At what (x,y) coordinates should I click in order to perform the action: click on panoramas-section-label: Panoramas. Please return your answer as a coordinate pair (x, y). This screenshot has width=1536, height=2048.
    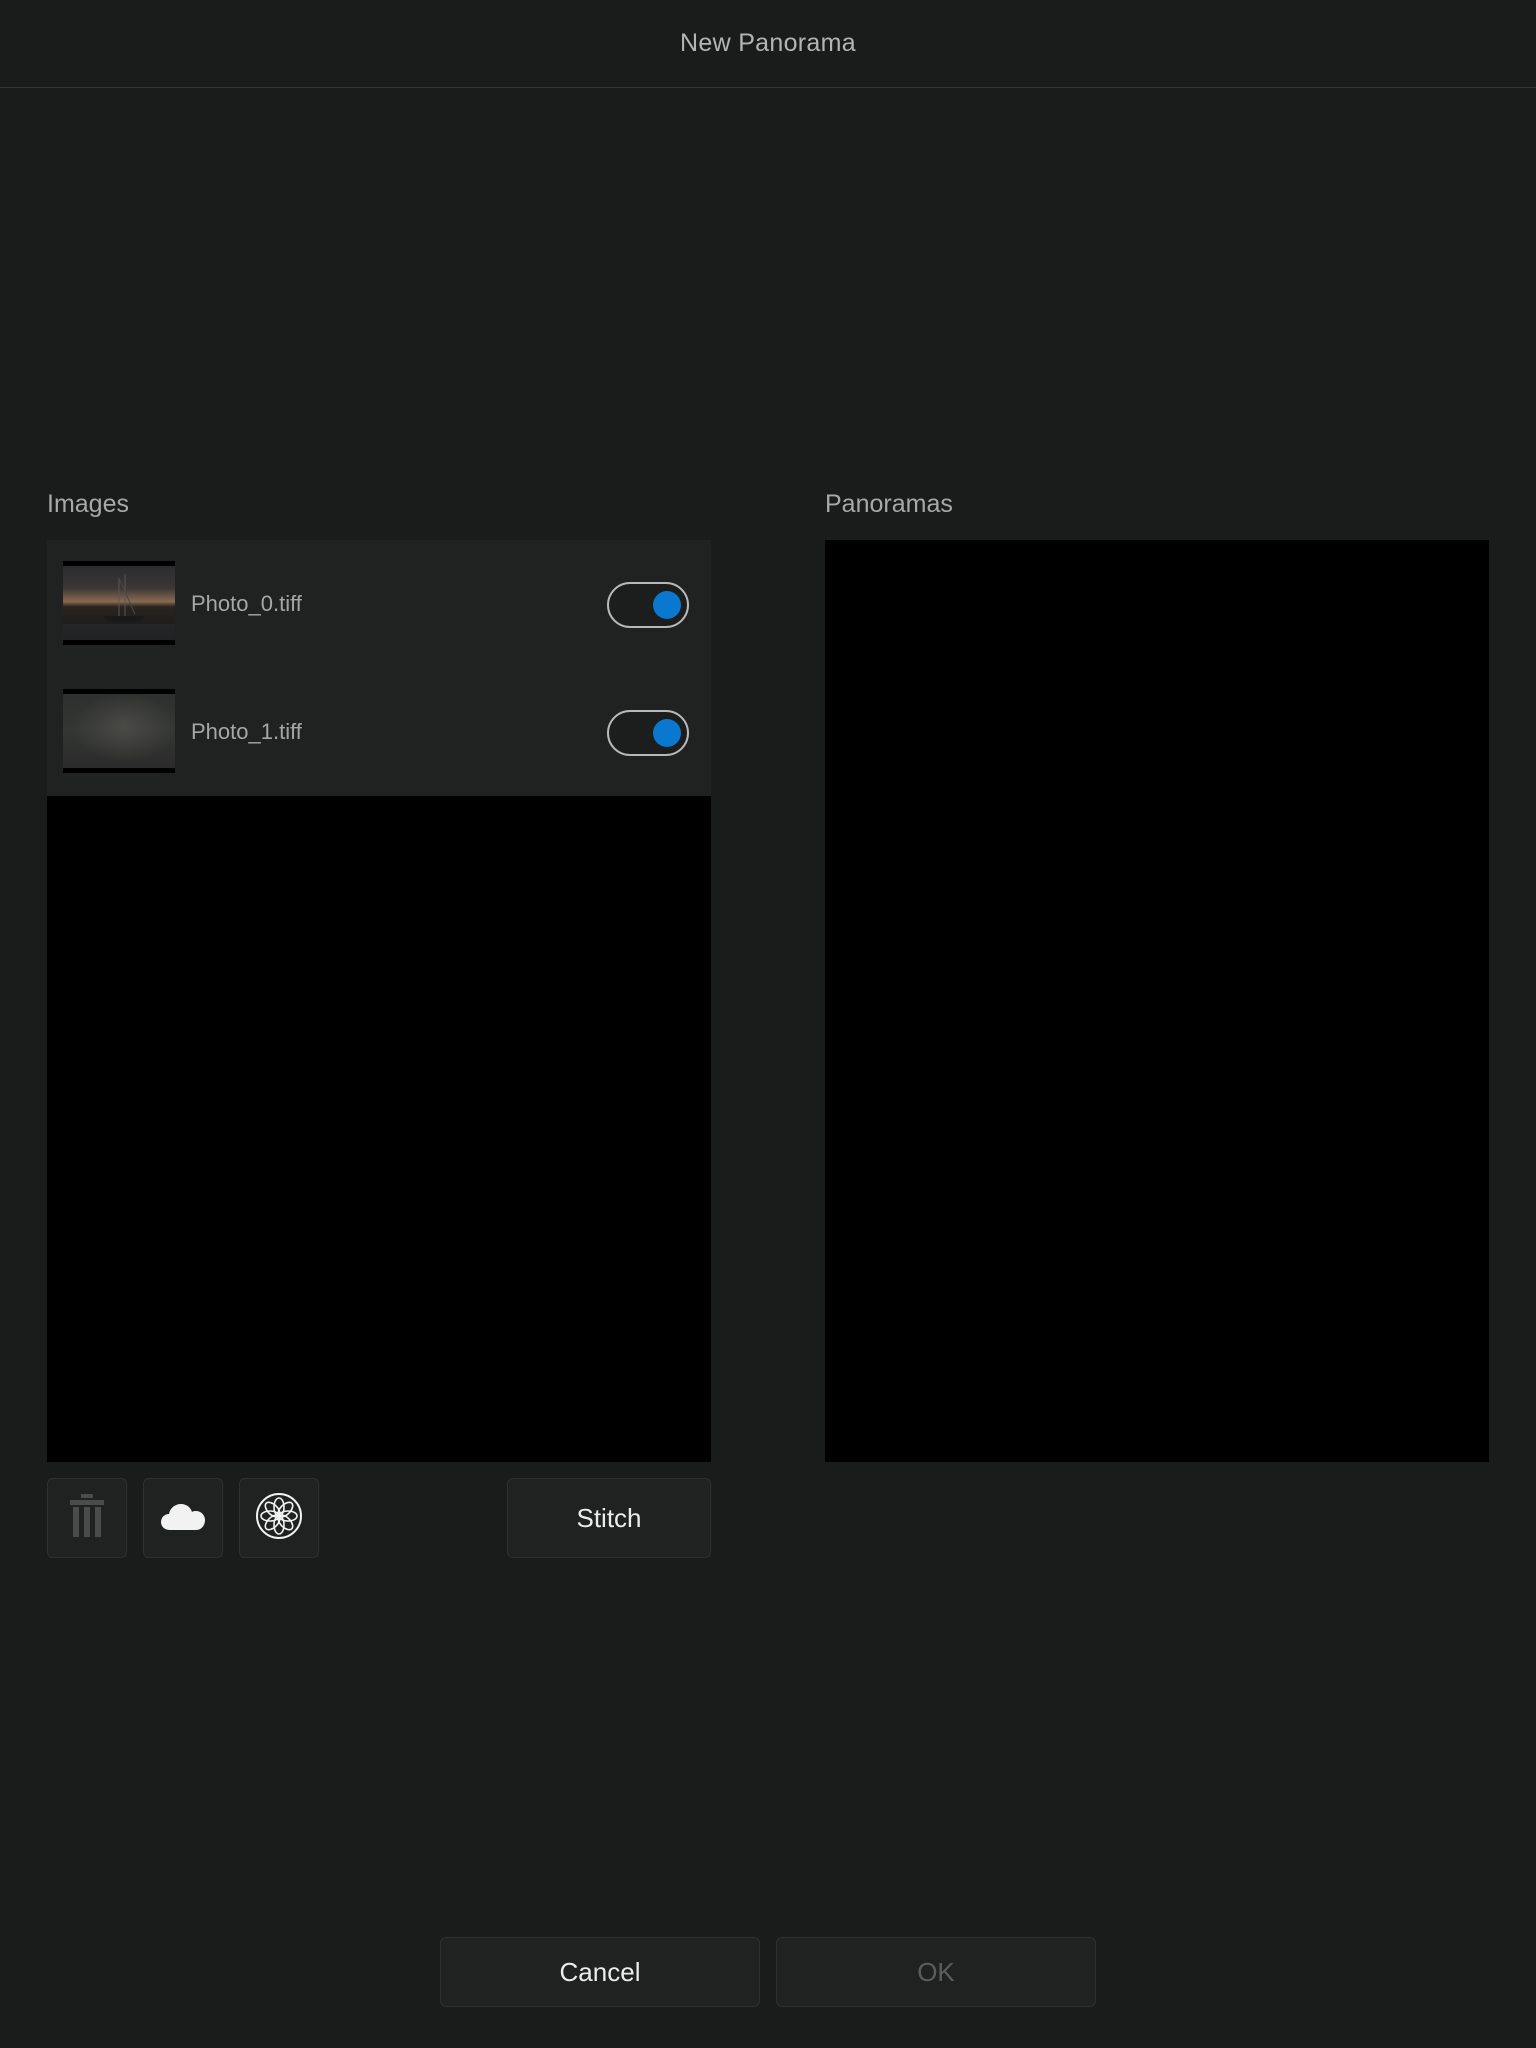
    Looking at the image, I should click on (889, 504).